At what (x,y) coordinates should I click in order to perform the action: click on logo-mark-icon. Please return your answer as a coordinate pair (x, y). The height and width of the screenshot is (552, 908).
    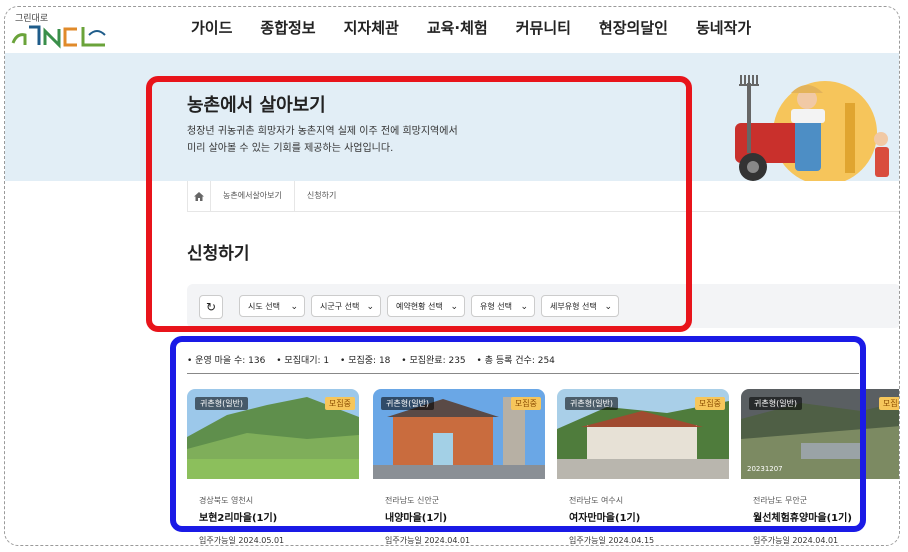
    Looking at the image, I should click on (58, 37).